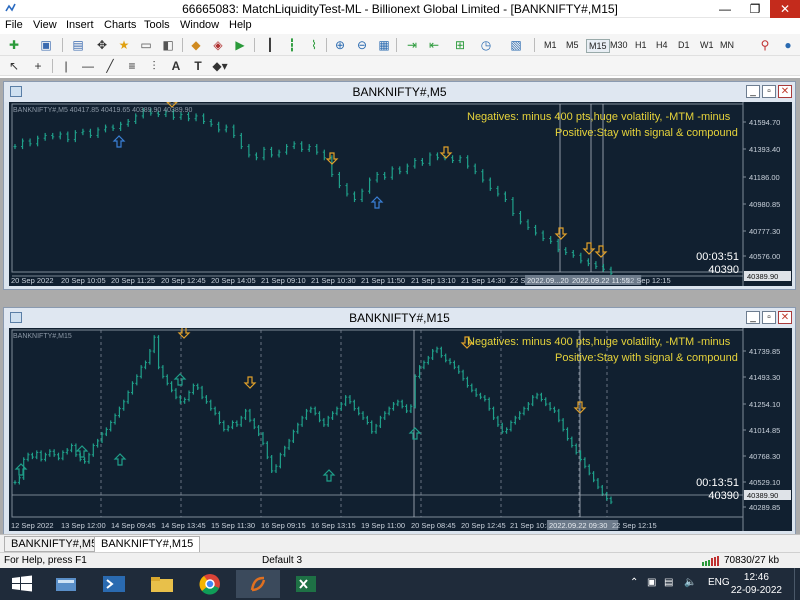  I want to click on search-icon: ⚲, so click(765, 45).